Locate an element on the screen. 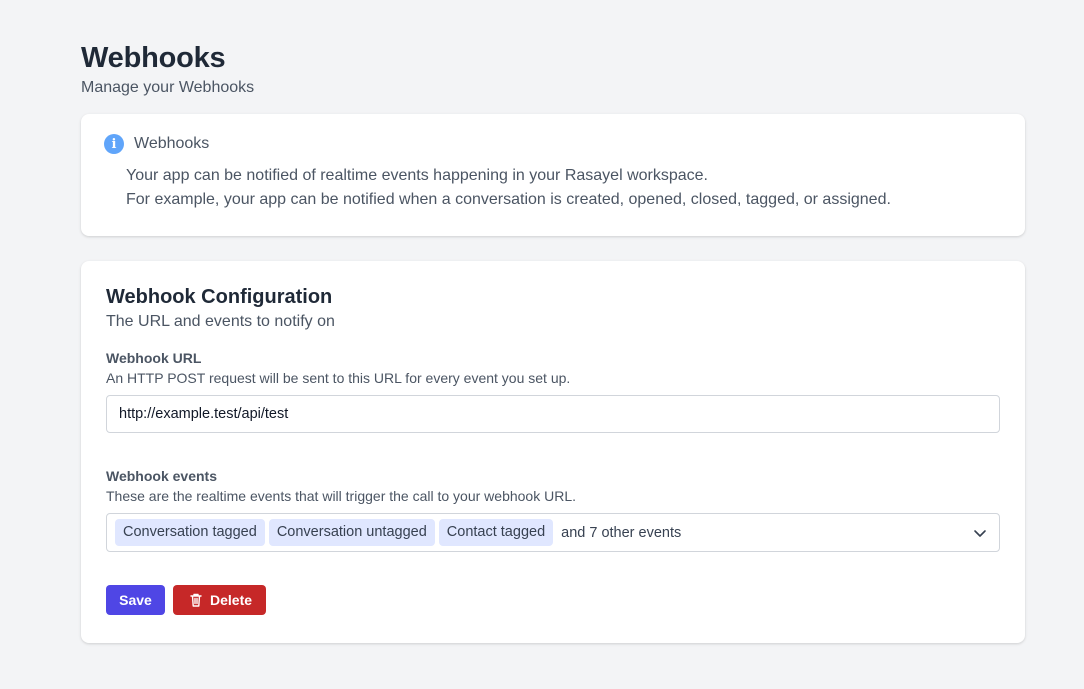 The width and height of the screenshot is (1084, 689). info-icon: i is located at coordinates (114, 144).